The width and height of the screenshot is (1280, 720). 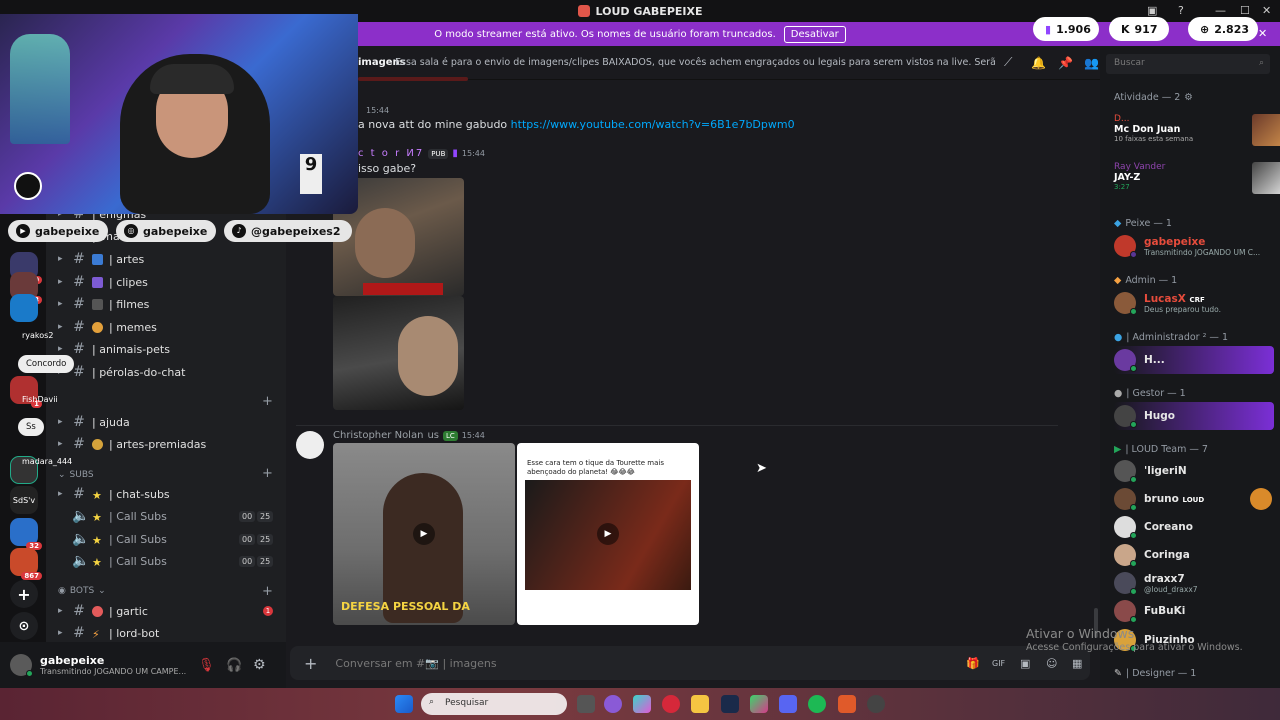 I want to click on apps-icon: ▦, so click(x=1077, y=663).